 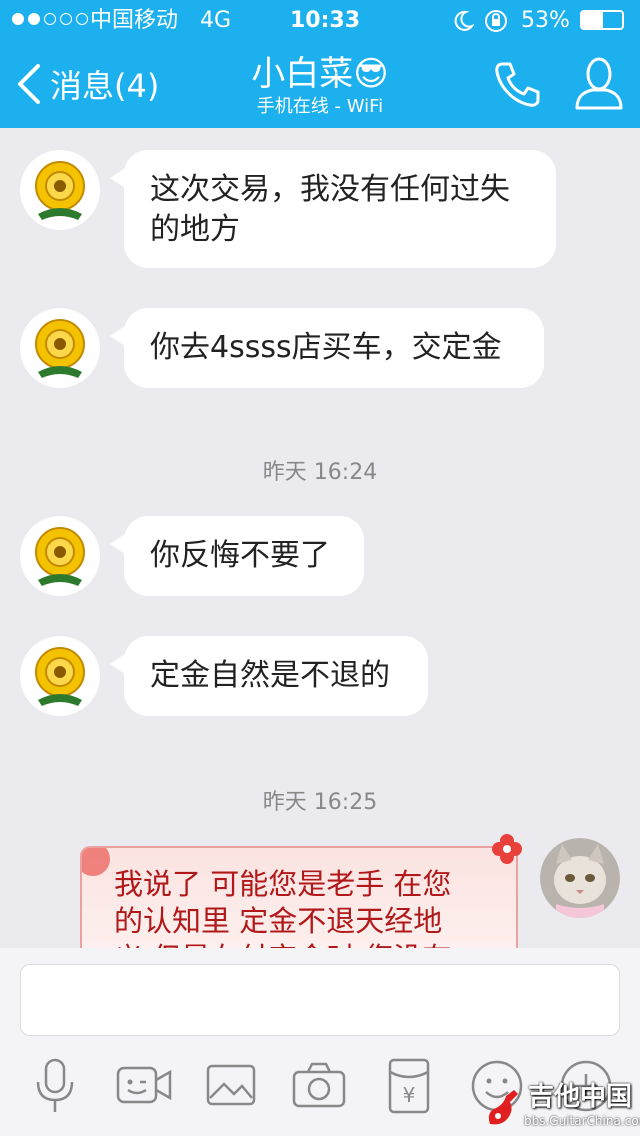 What do you see at coordinates (599, 82) in the screenshot?
I see `profile-icon` at bounding box center [599, 82].